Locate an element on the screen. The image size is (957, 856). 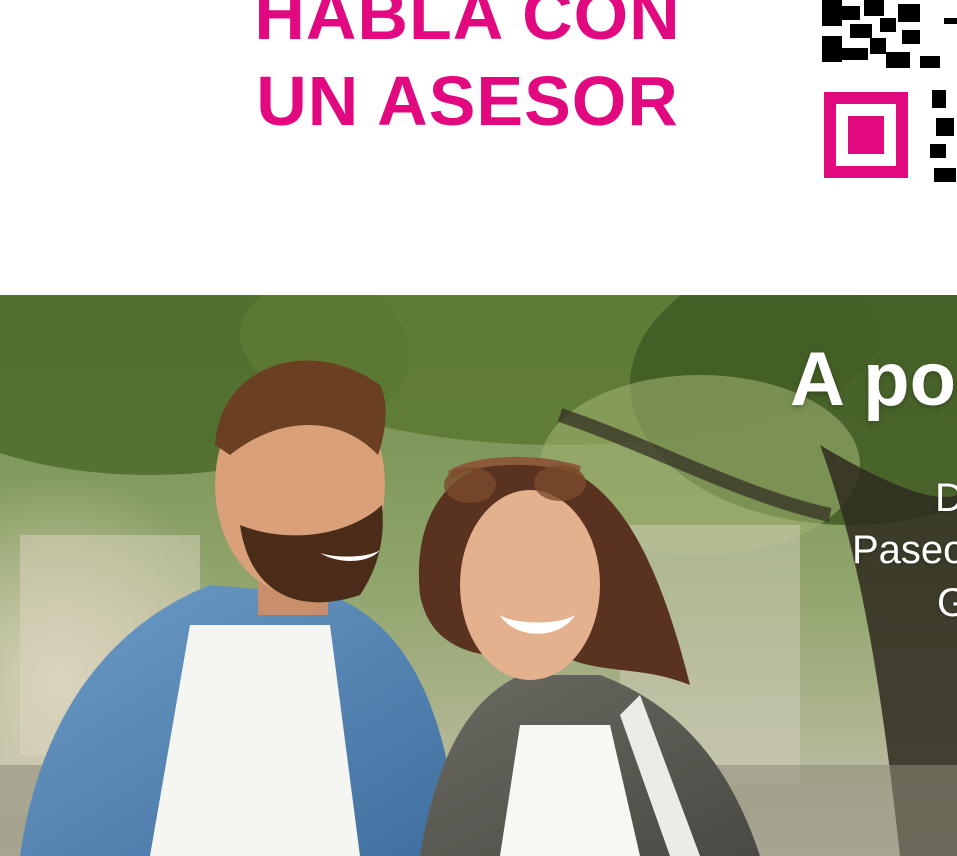
headline-line-1: HABLA CON is located at coordinates (467, 27).